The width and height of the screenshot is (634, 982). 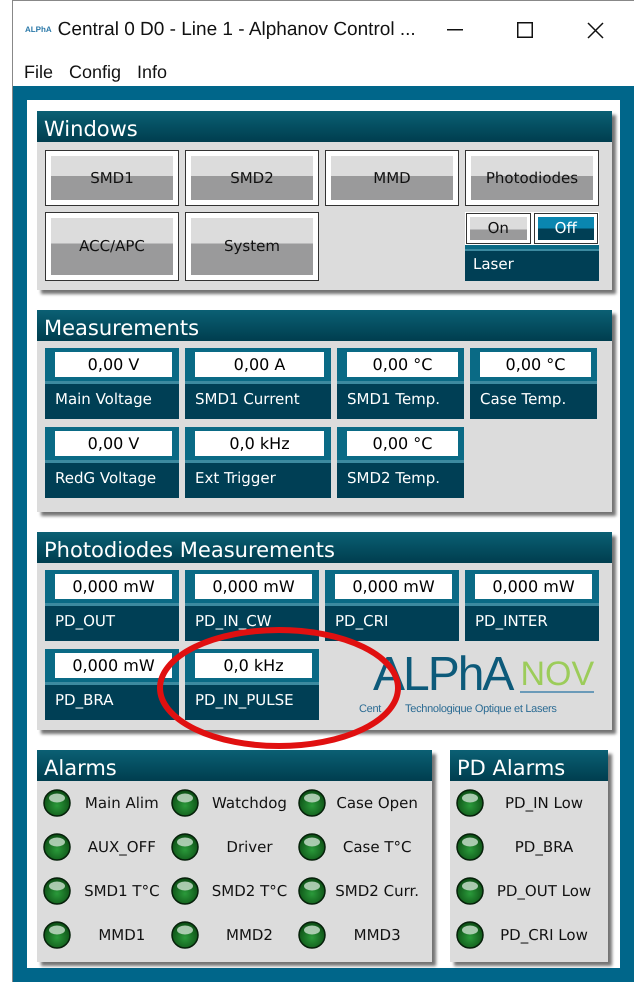 I want to click on laser-toggle: On, so click(x=498, y=228).